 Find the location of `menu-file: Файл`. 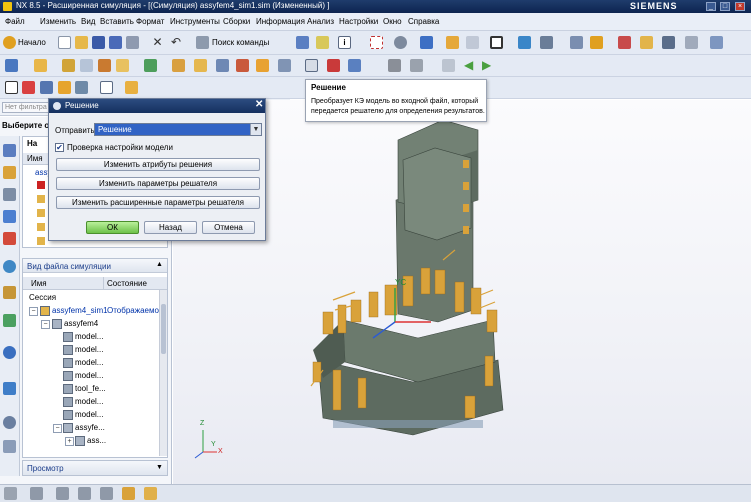

menu-file: Файл is located at coordinates (15, 21).